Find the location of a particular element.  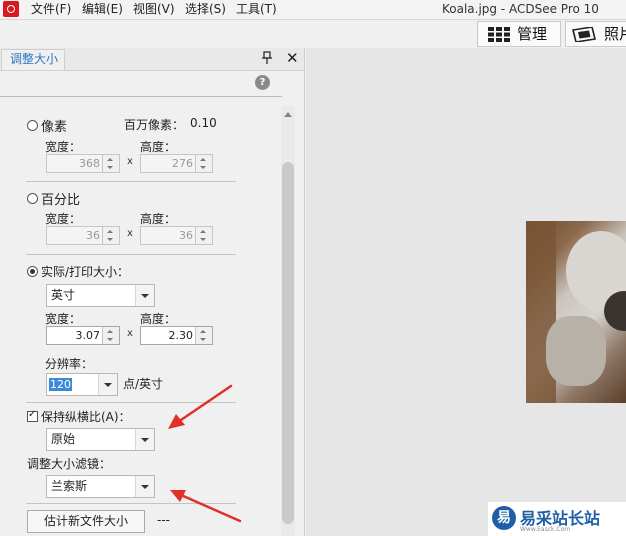

grid-icon is located at coordinates (499, 34).